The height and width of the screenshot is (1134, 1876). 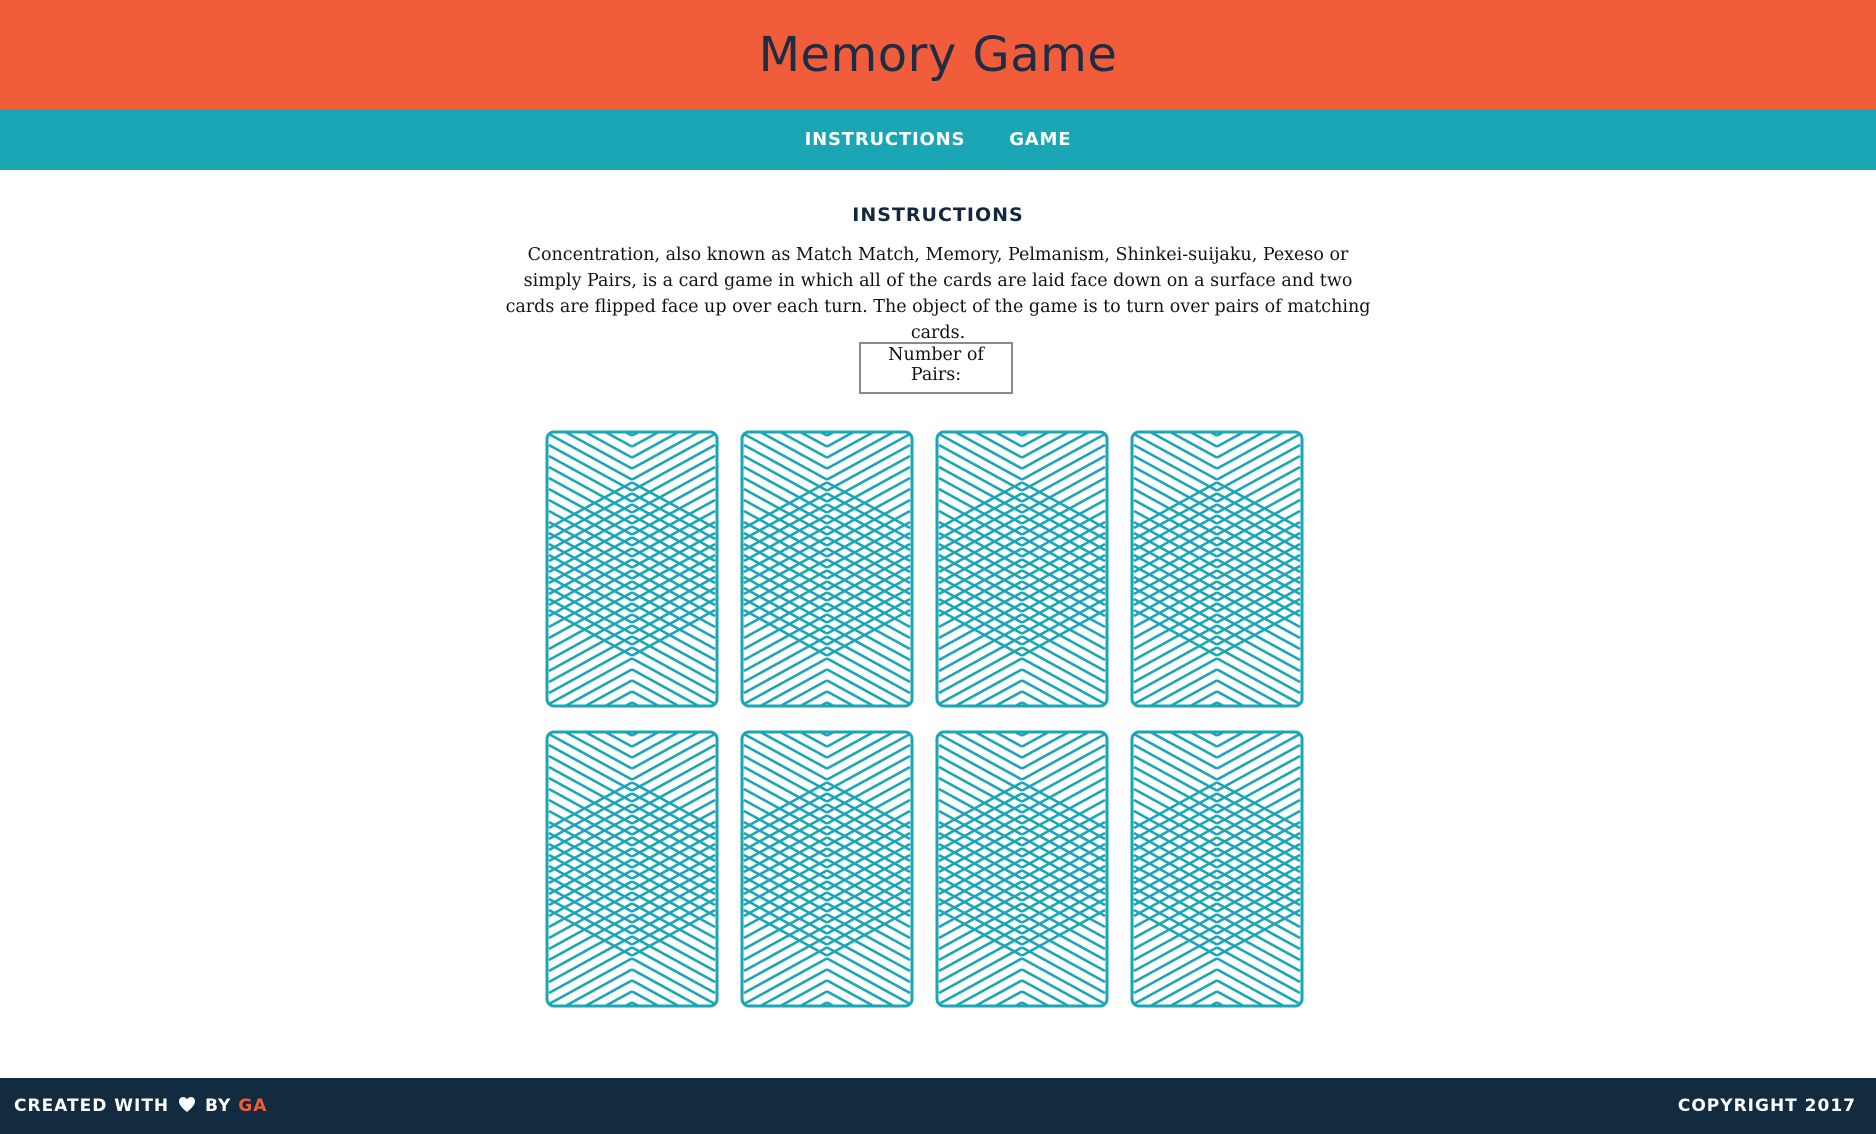 I want to click on number-of-pairs-box: Number of Pairs:, so click(x=936, y=368).